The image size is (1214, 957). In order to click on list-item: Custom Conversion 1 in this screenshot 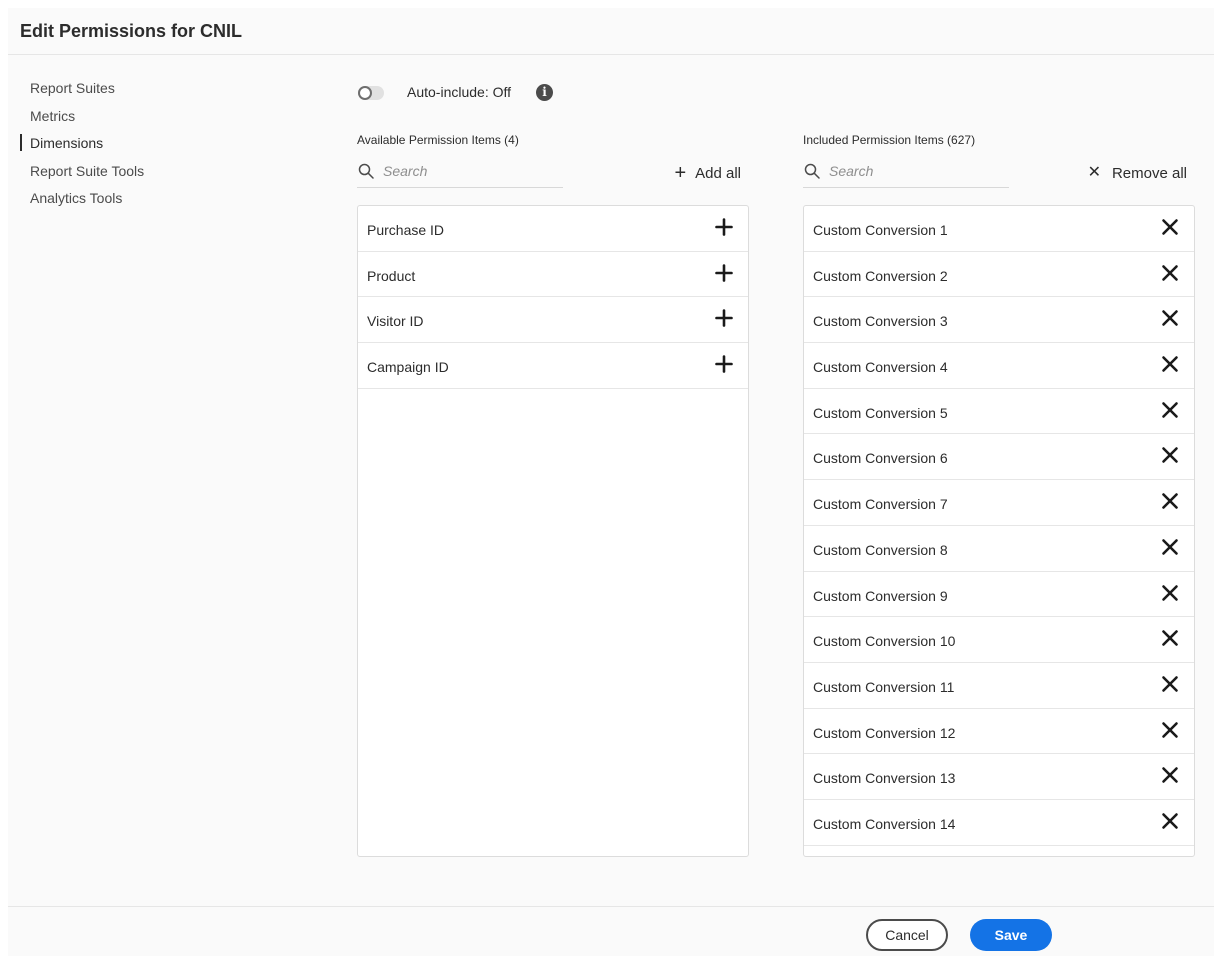, I will do `click(999, 229)`.